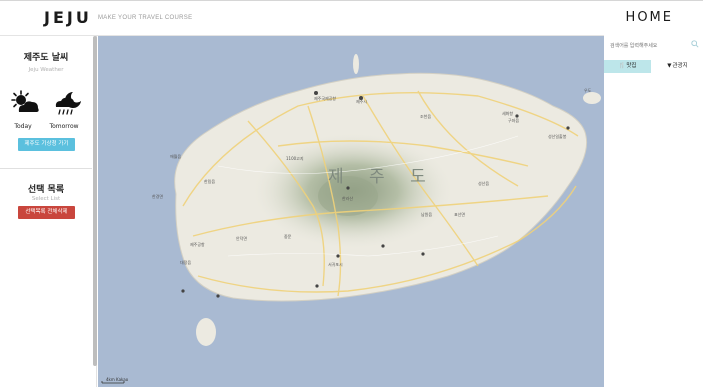 The image size is (703, 387). I want to click on map-label: 성산읍, so click(484, 183).